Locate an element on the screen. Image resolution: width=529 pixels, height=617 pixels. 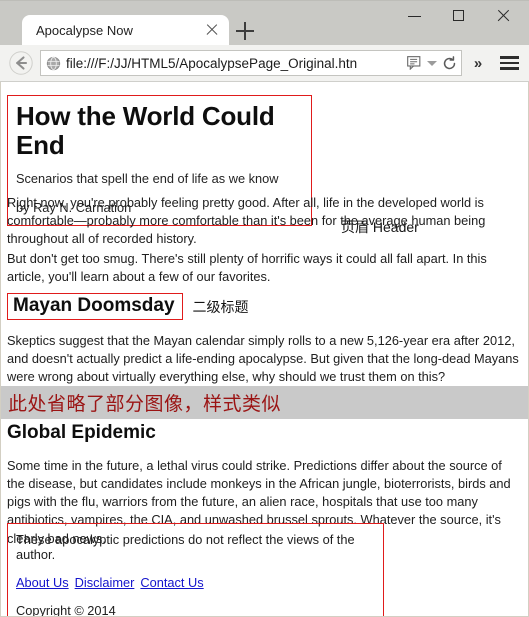
title-bar: Apocalypse Now is located at coordinates (264, 22).